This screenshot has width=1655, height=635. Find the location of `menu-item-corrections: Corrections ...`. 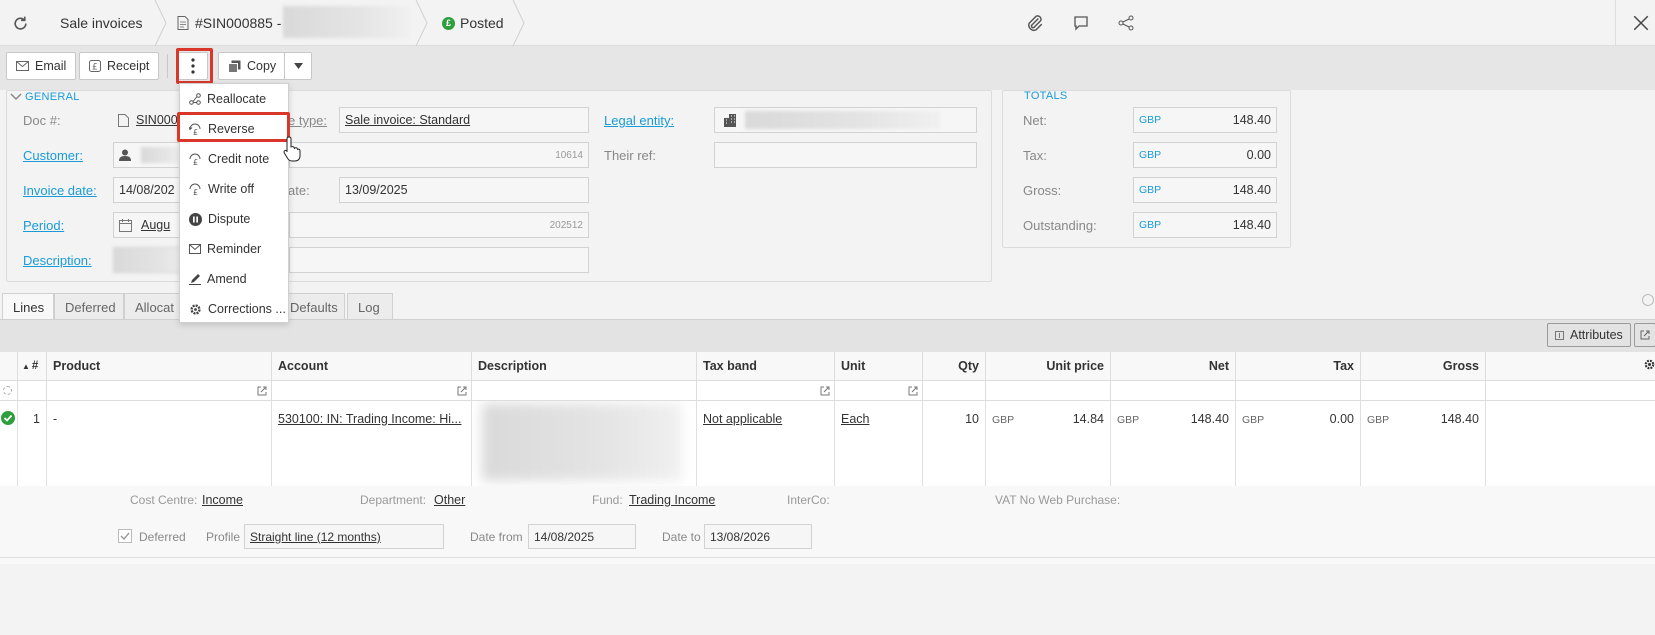

menu-item-corrections: Corrections ... is located at coordinates (234, 309).